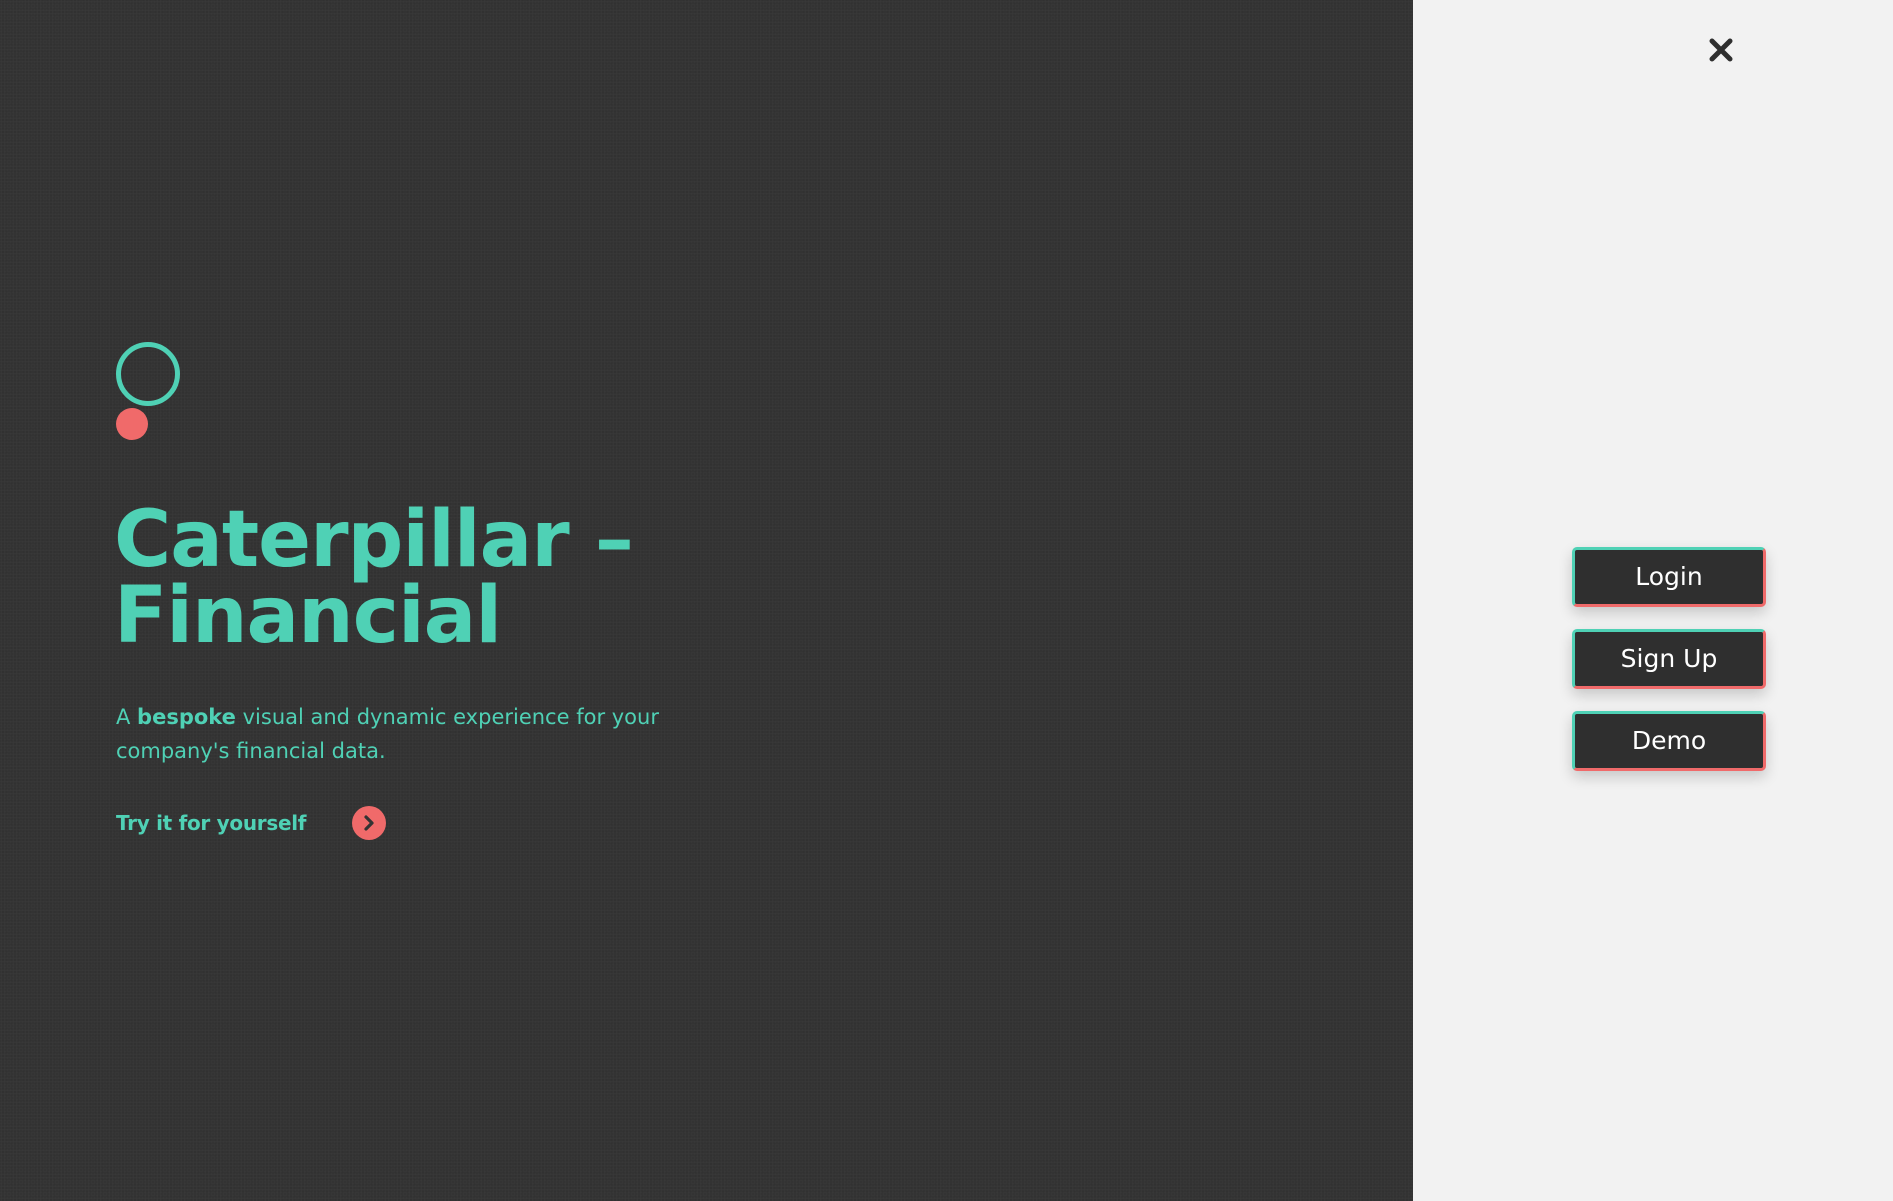 Image resolution: width=1893 pixels, height=1201 pixels. Describe the element at coordinates (1669, 741) in the screenshot. I see `demo-button: Demo` at that location.